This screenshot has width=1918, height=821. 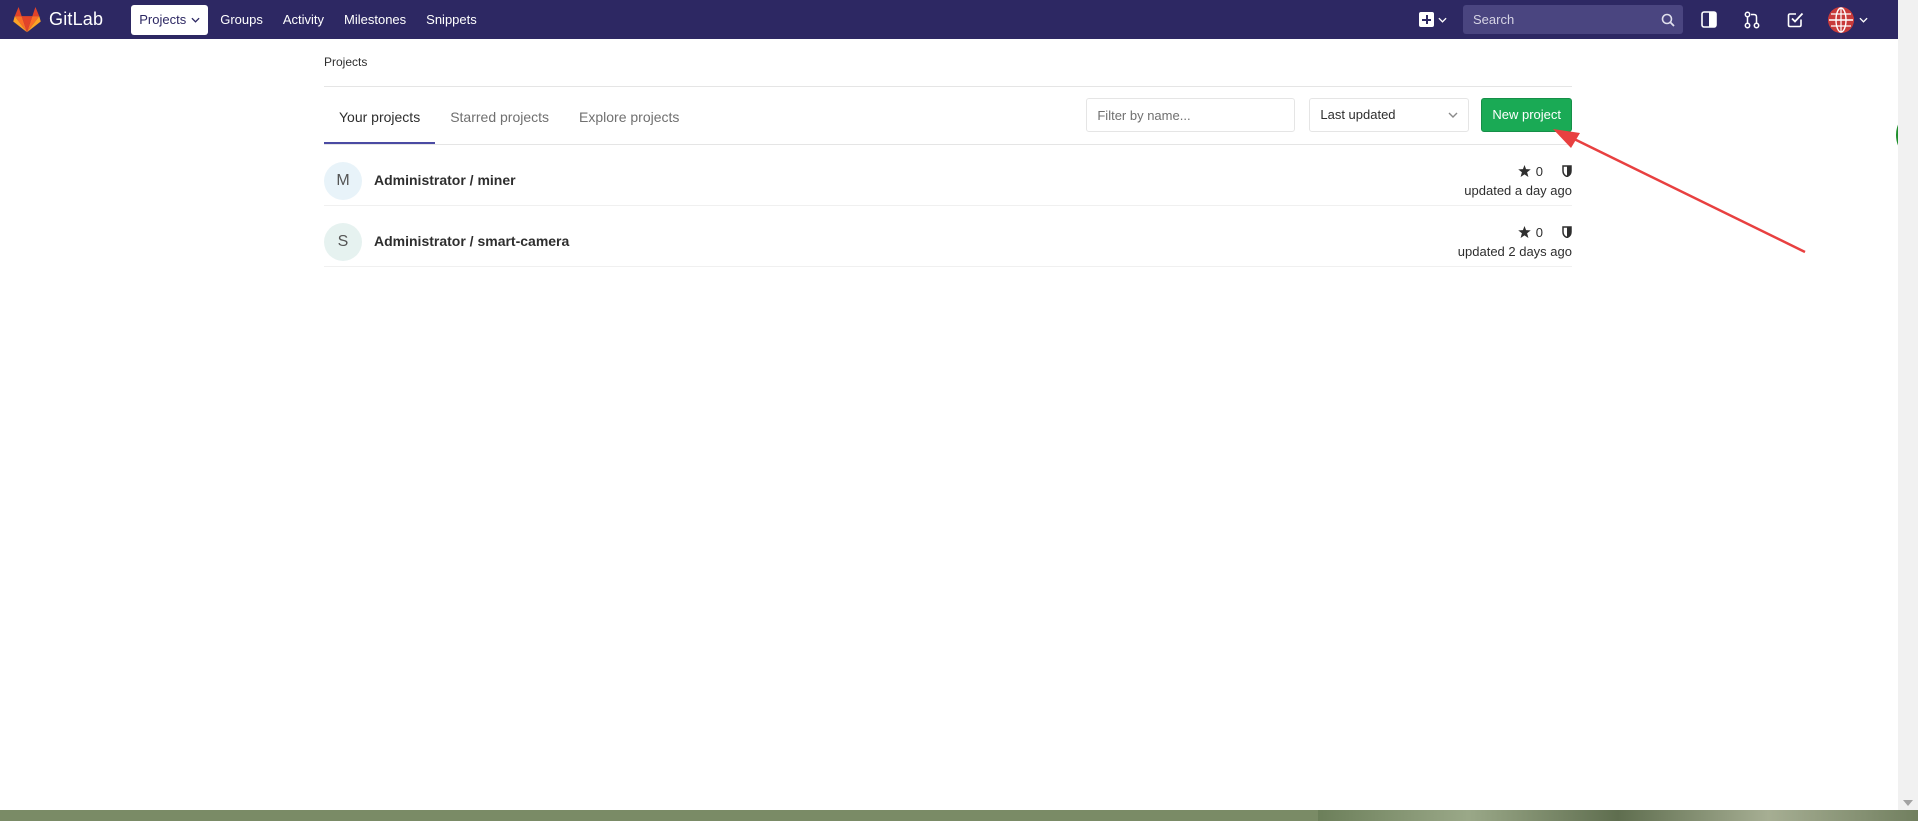 What do you see at coordinates (1526, 115) in the screenshot?
I see `new-project-button: New project` at bounding box center [1526, 115].